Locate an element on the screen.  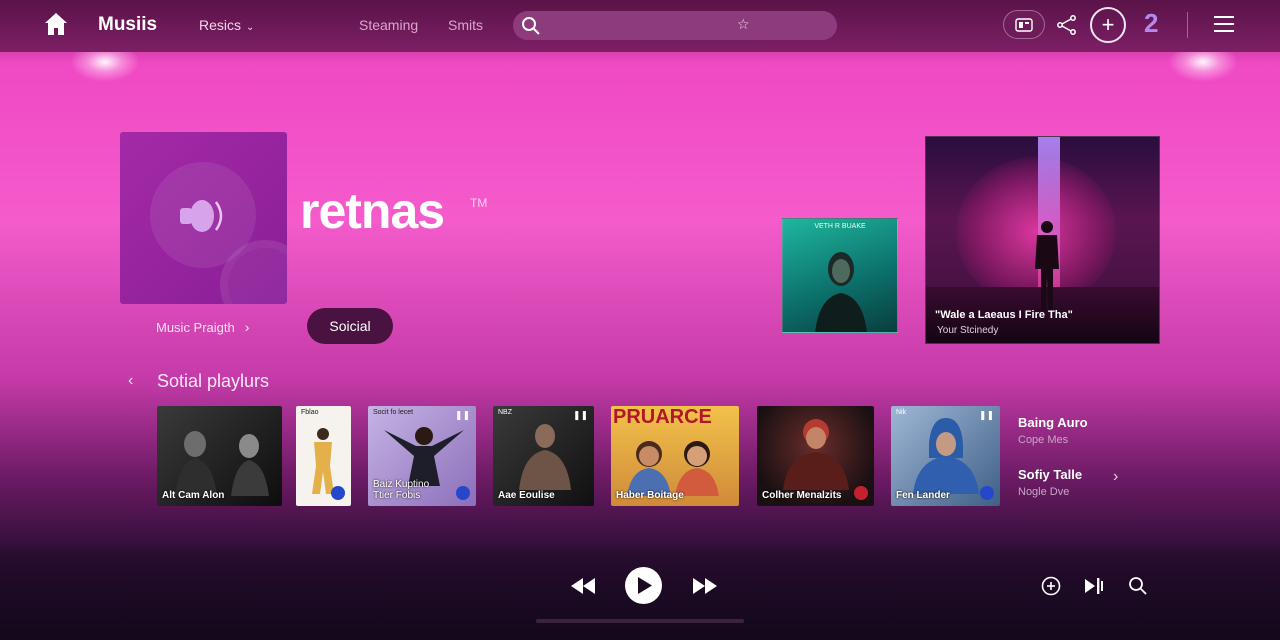
nav-link-streaming: Steaming is located at coordinates (388, 25).